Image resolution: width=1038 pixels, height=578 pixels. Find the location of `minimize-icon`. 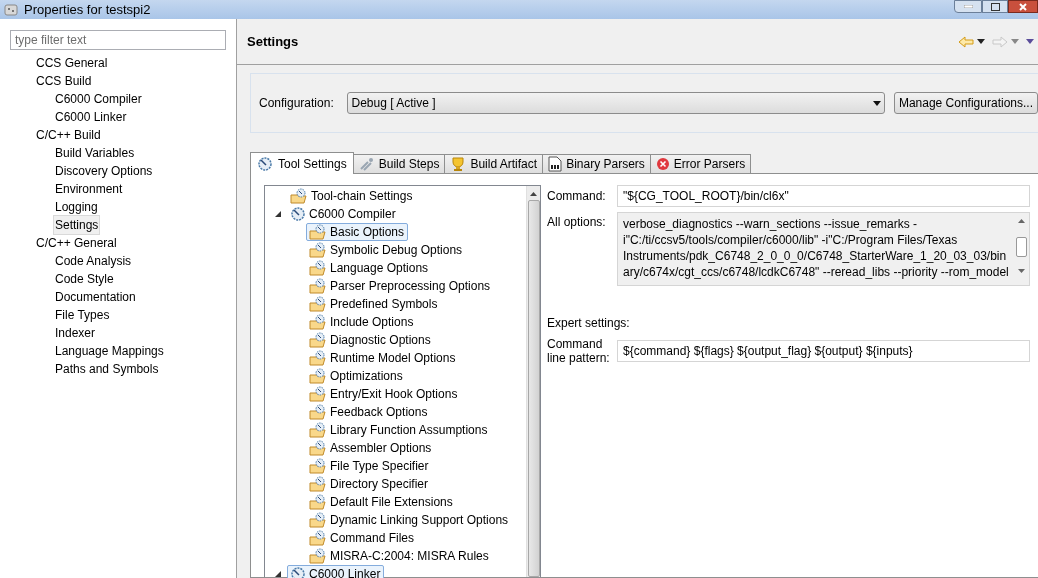

minimize-icon is located at coordinates (968, 6).